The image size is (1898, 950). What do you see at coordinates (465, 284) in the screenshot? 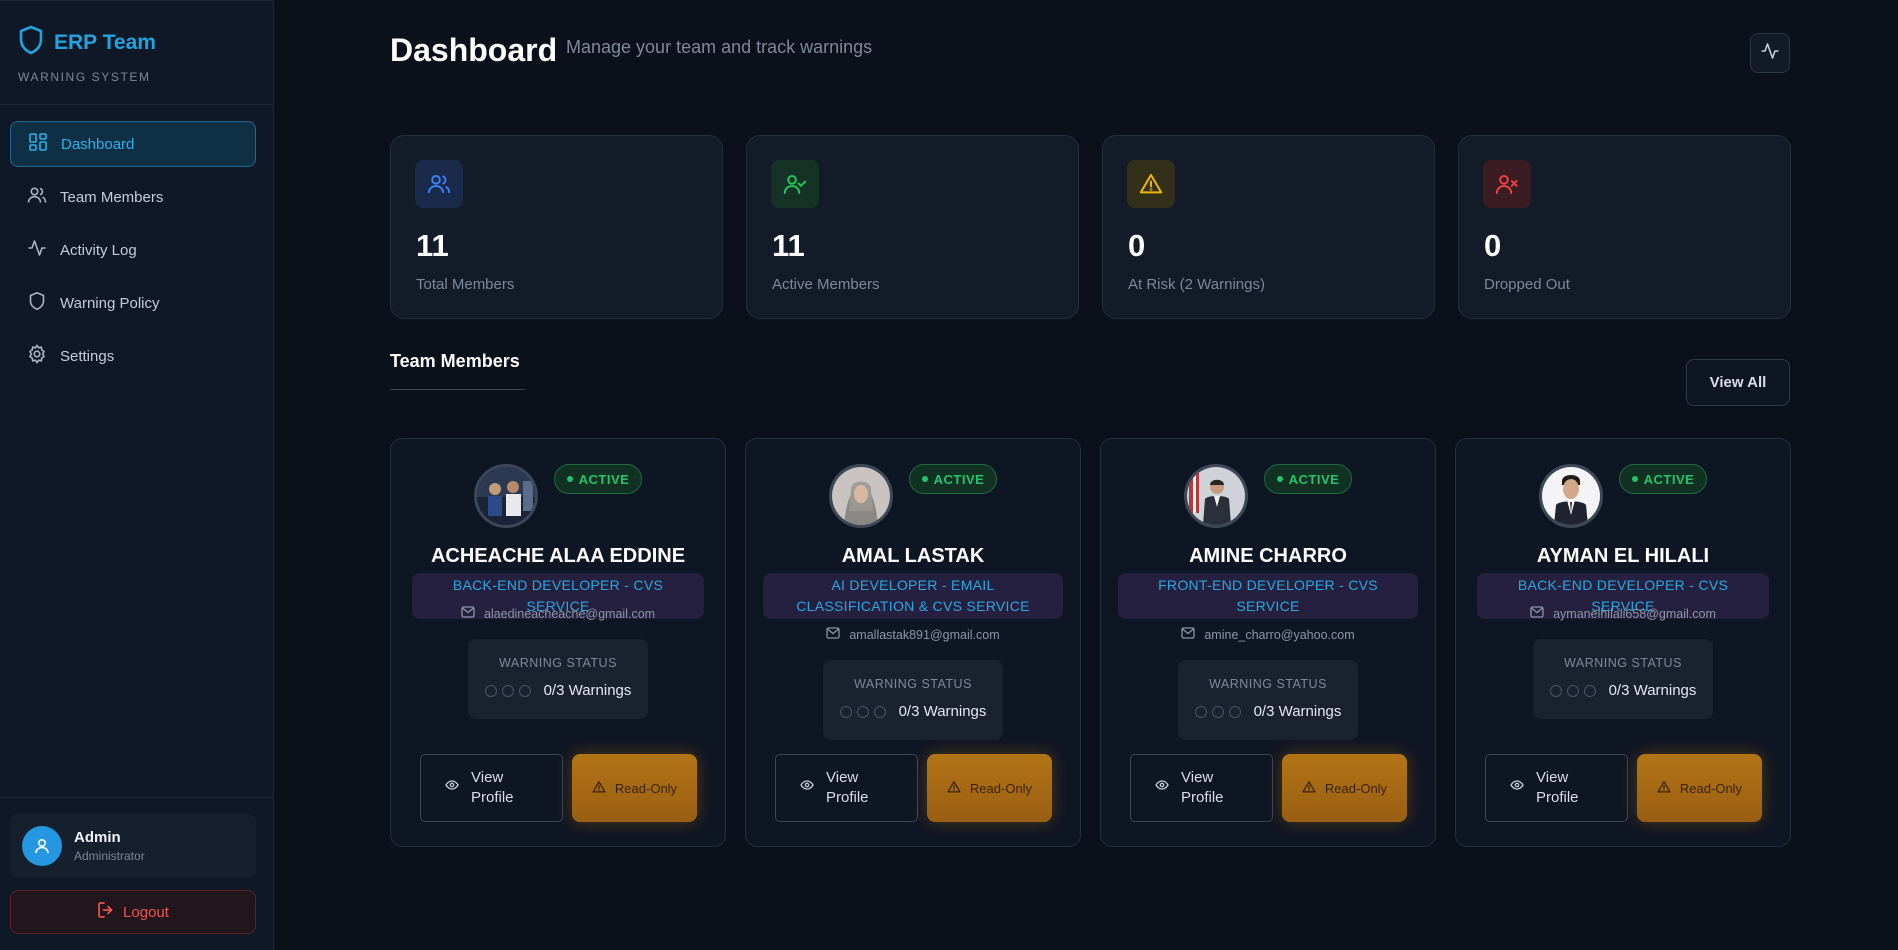
I see `stat-label: Total Members` at bounding box center [465, 284].